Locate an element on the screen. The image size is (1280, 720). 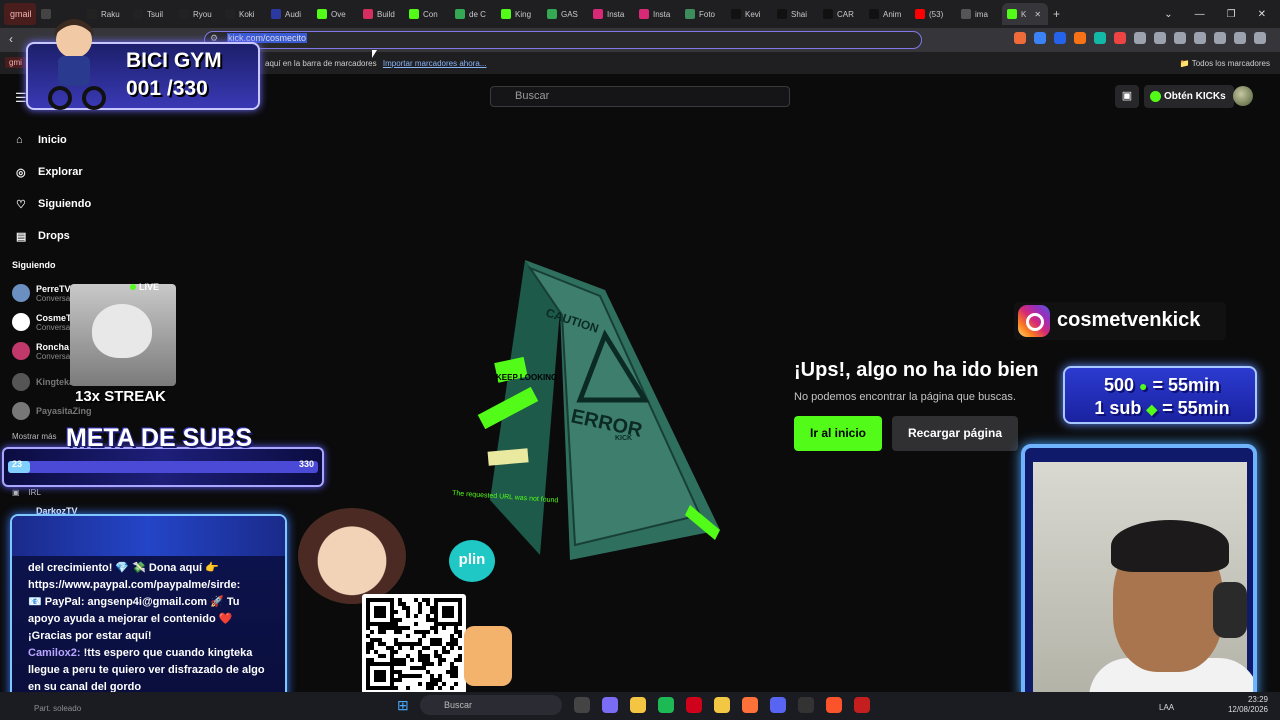
browser-tab: Kevi is located at coordinates (749, 14).